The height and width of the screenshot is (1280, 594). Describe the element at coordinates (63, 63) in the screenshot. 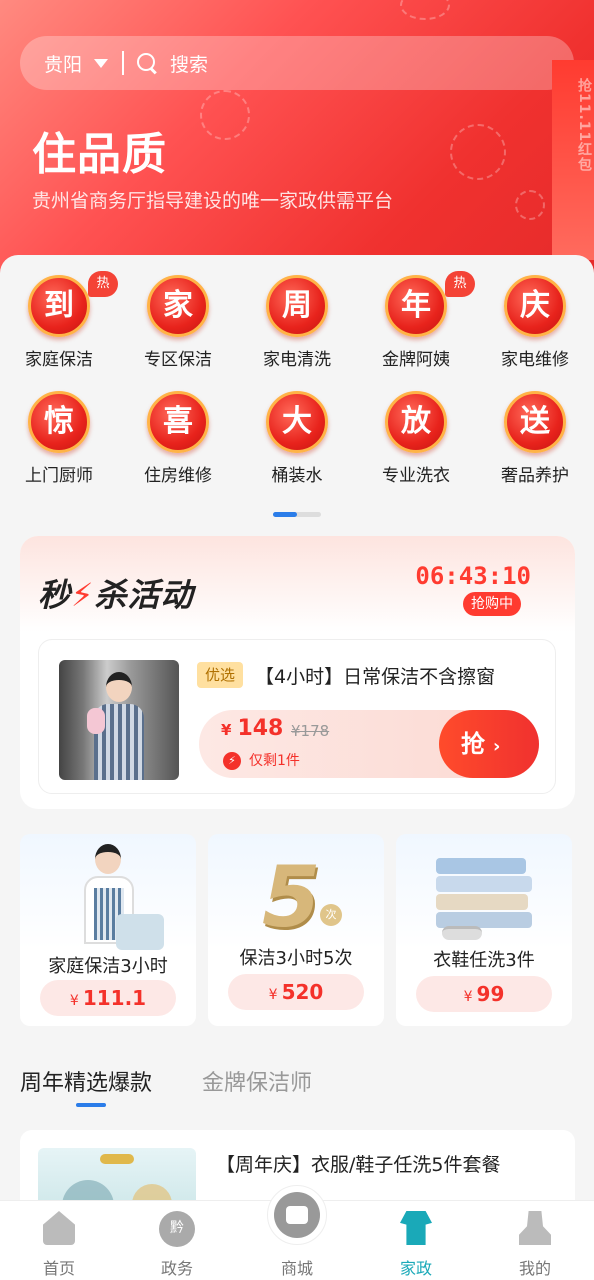

I see `city-selector: 贵阳` at that location.